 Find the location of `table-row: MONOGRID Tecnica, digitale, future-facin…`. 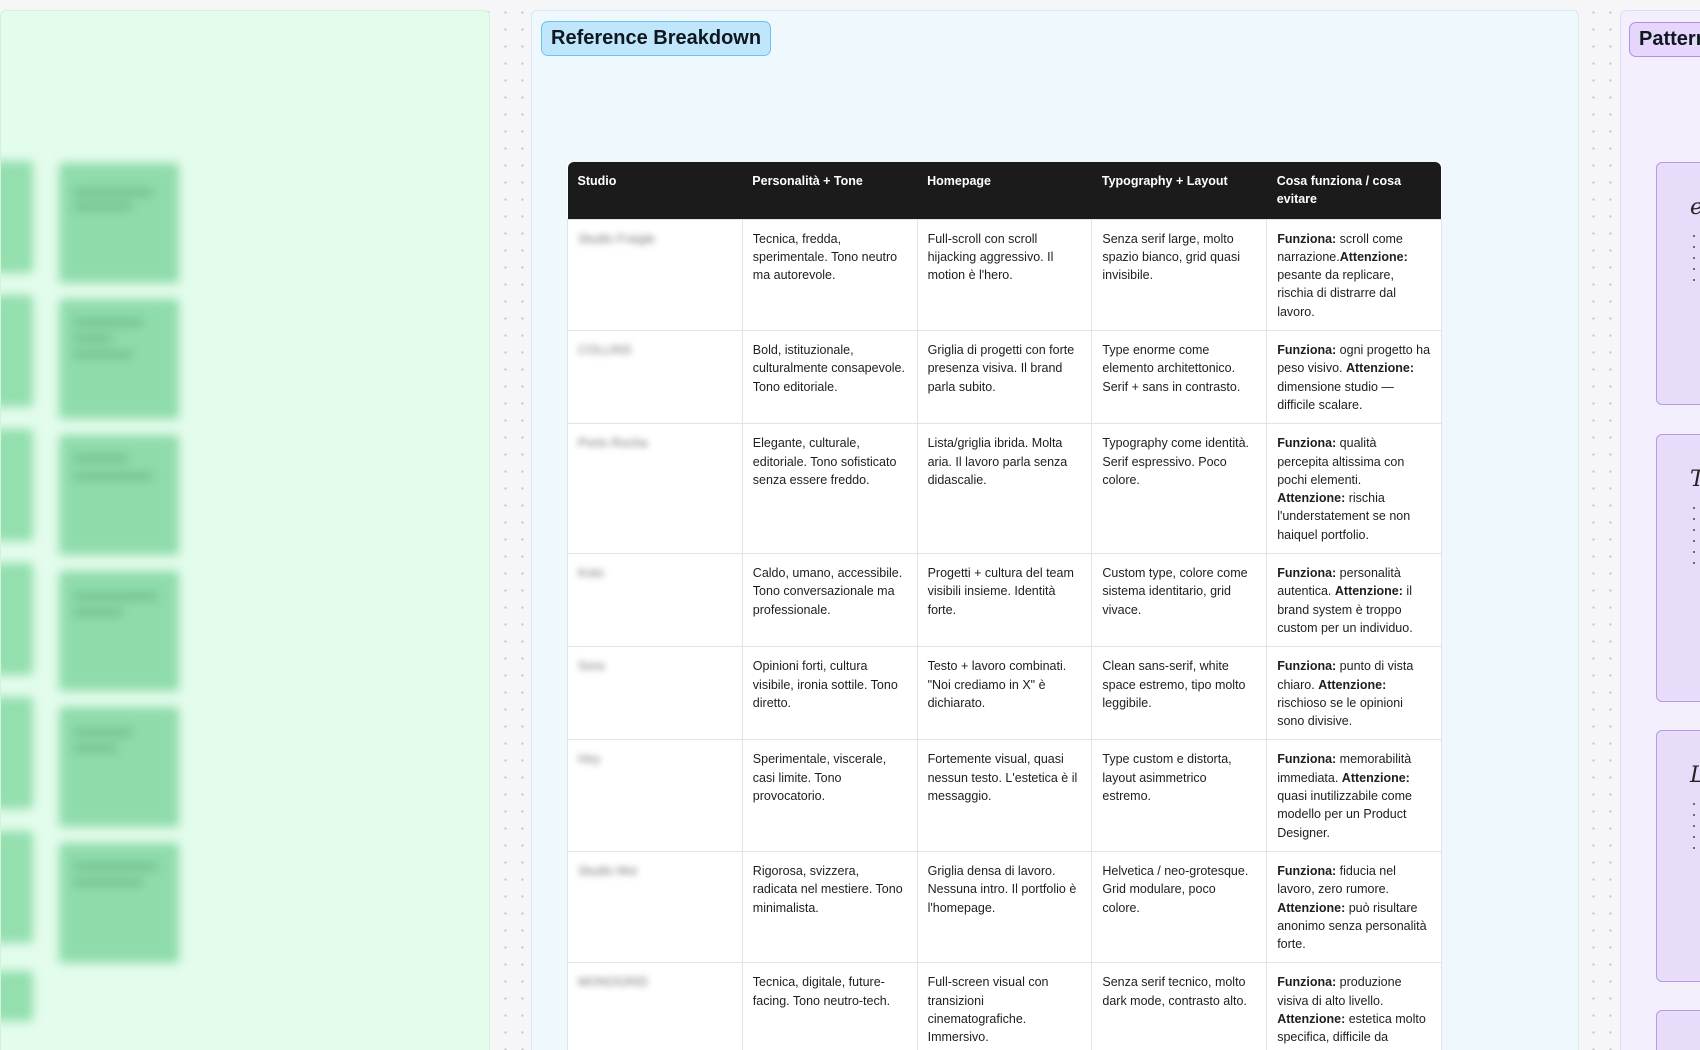

table-row: MONOGRID Tecnica, digitale, future-facin… is located at coordinates (1004, 1006).